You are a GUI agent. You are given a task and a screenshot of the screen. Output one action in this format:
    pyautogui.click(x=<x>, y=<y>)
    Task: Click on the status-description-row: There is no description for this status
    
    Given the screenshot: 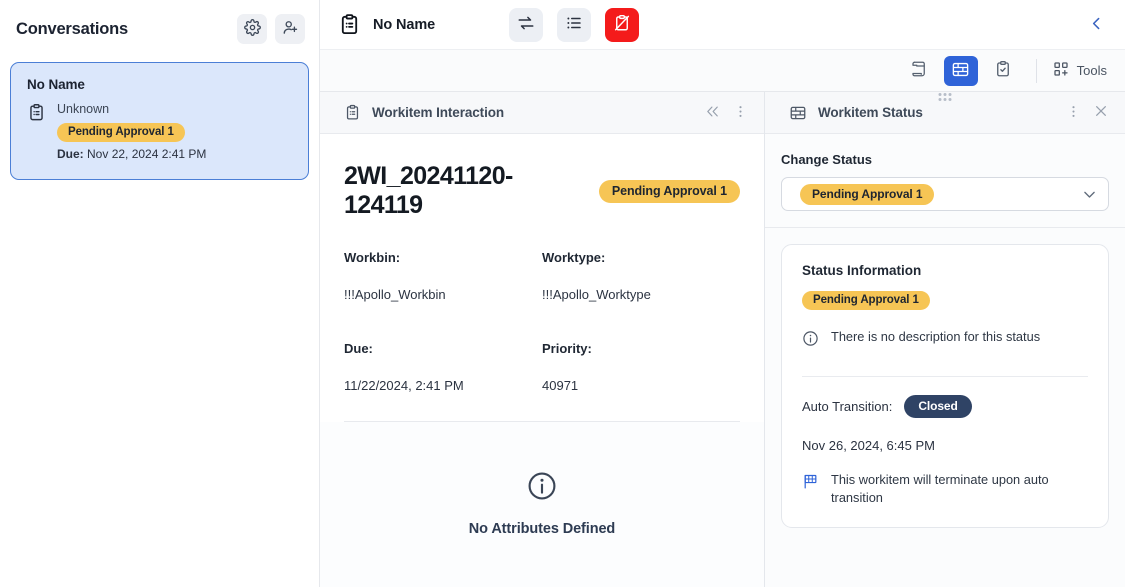 What is the action you would take?
    pyautogui.click(x=945, y=340)
    